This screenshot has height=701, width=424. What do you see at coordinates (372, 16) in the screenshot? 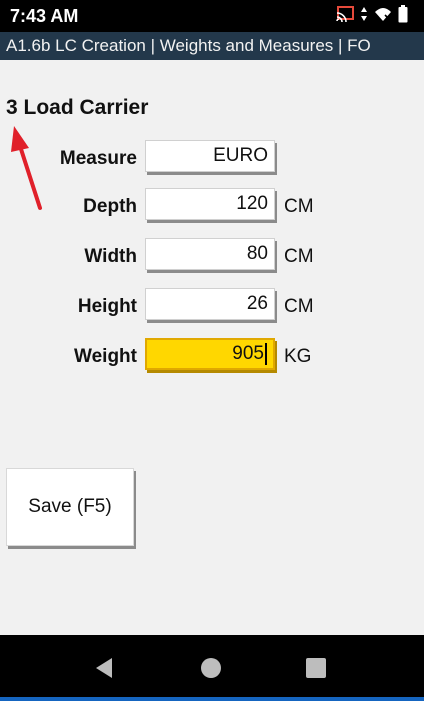
I see `status-icons` at bounding box center [372, 16].